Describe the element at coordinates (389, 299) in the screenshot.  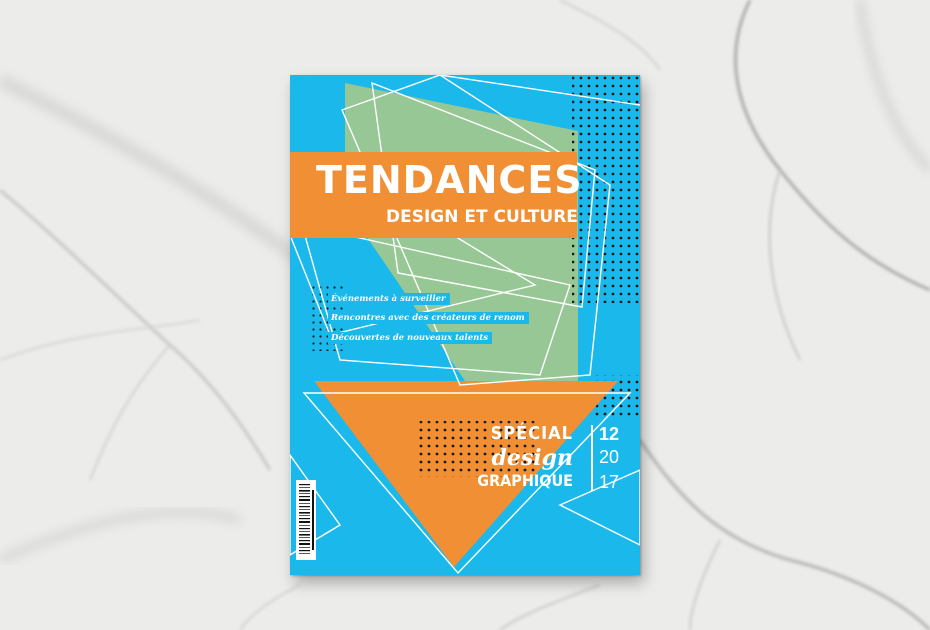
I see `feature-line: Événements à surveiller` at that location.